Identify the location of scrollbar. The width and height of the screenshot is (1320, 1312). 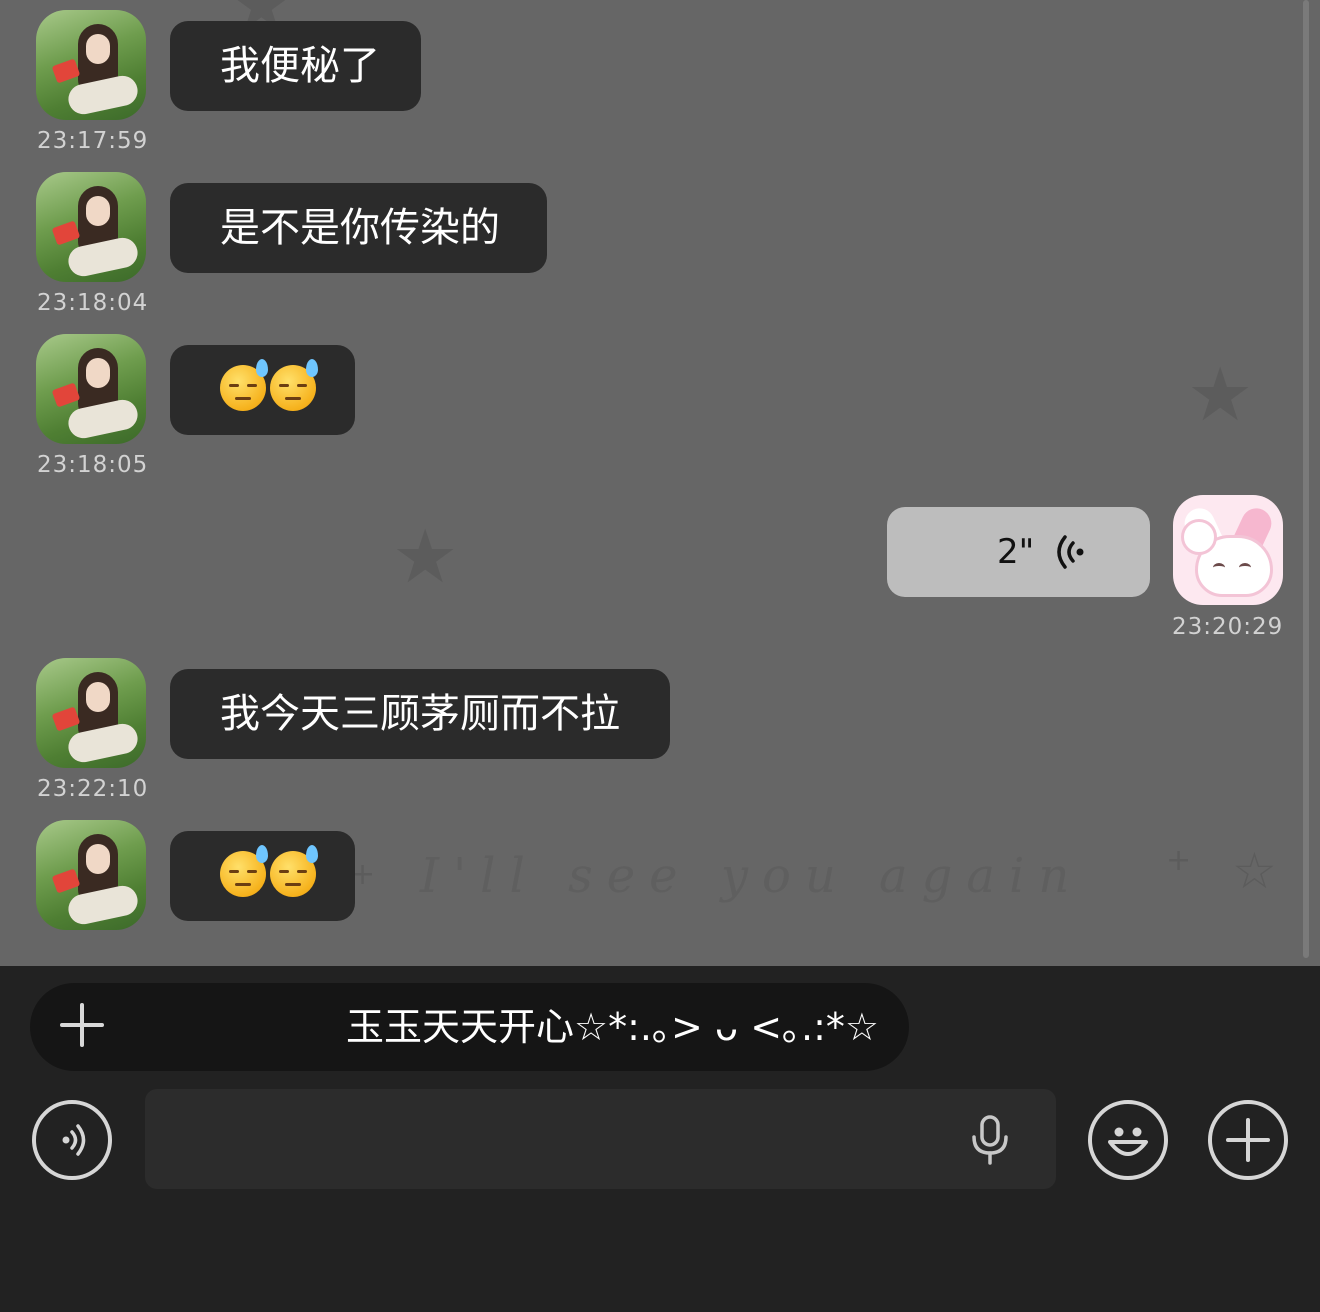
(1306, 479).